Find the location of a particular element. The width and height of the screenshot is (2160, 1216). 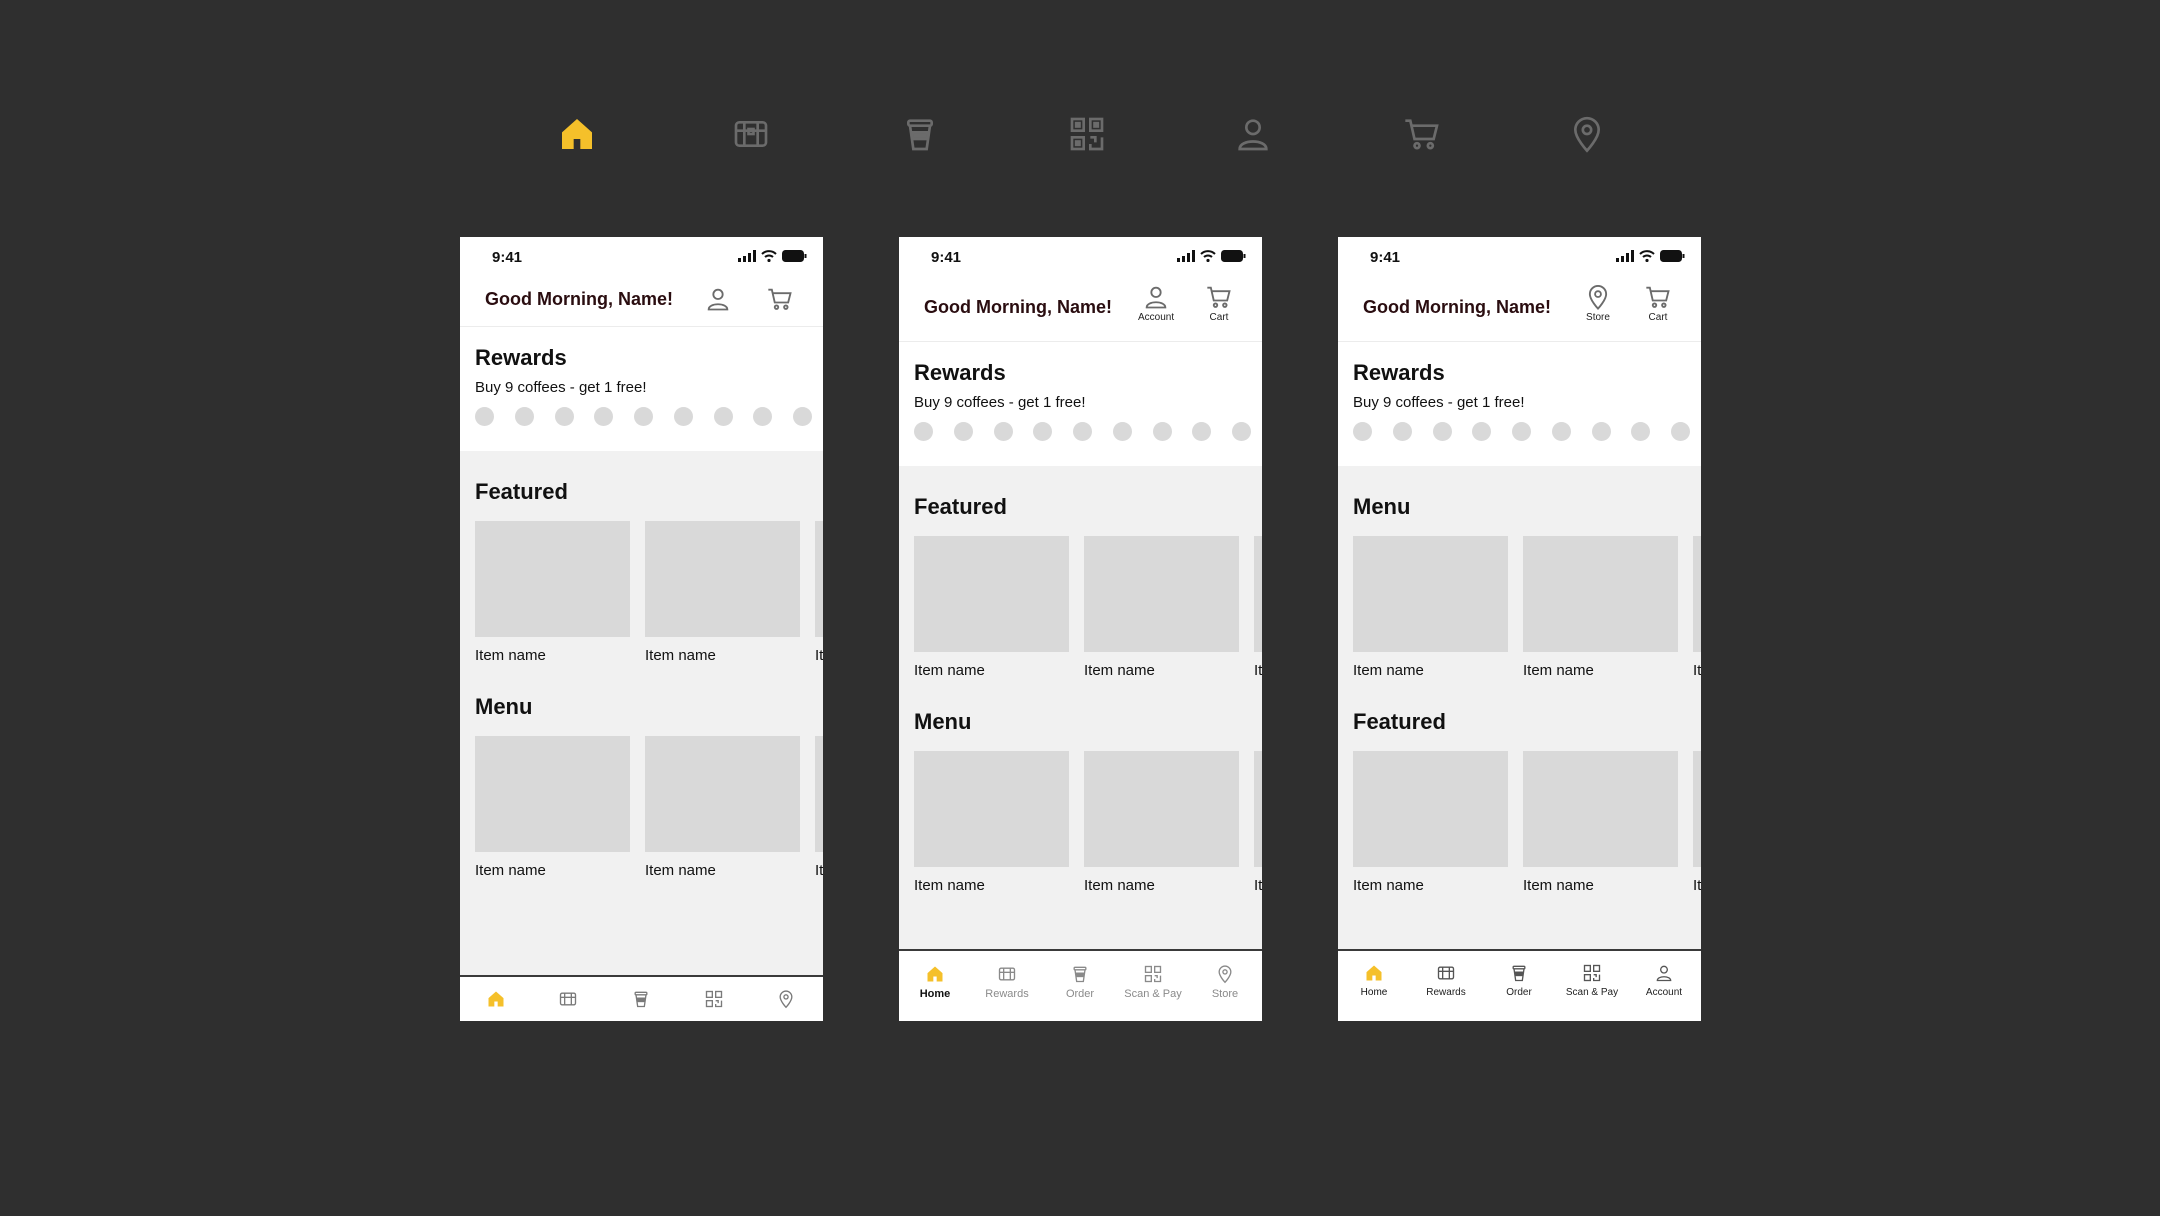

store-label: Store is located at coordinates (1598, 317).